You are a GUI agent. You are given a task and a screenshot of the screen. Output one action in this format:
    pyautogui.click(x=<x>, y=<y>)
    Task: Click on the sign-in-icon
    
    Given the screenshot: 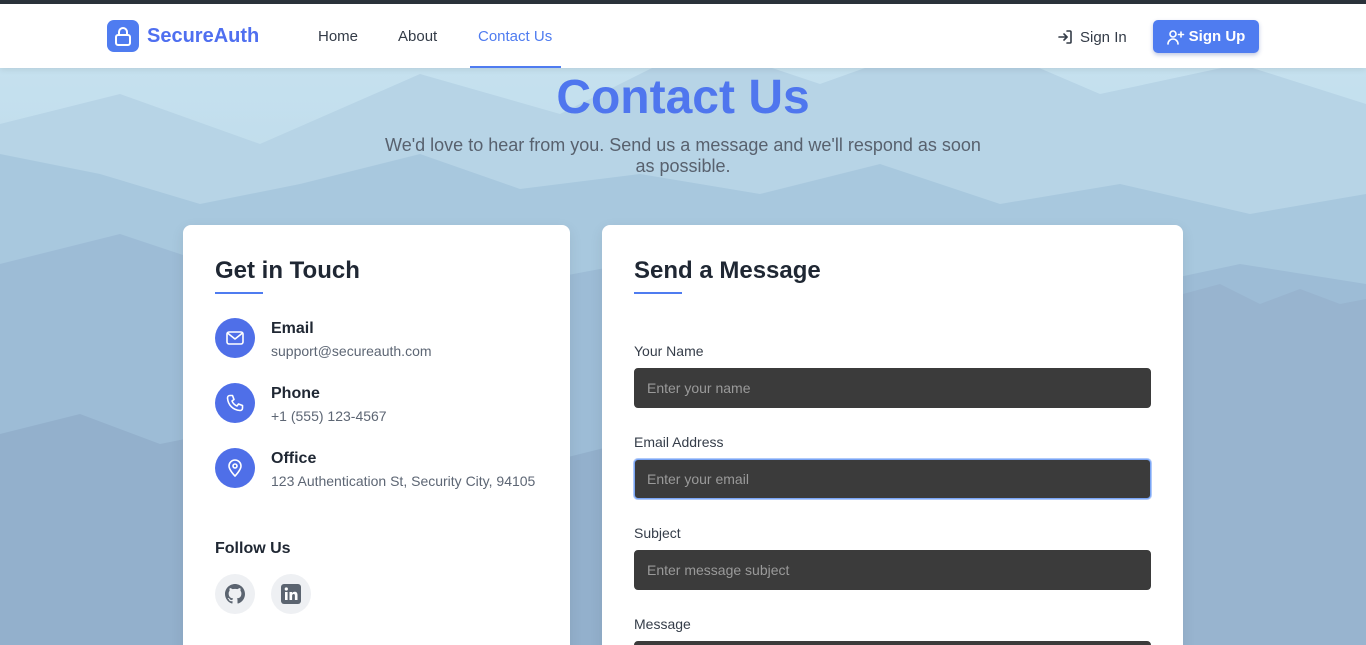 What is the action you would take?
    pyautogui.click(x=1065, y=37)
    